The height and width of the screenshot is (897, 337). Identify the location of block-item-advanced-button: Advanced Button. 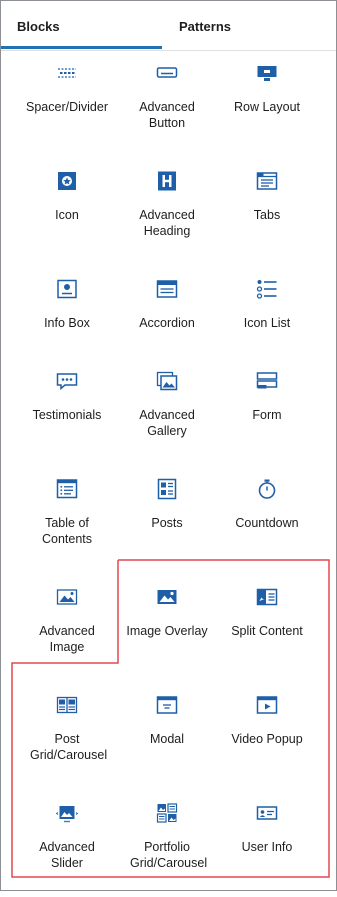
(167, 107).